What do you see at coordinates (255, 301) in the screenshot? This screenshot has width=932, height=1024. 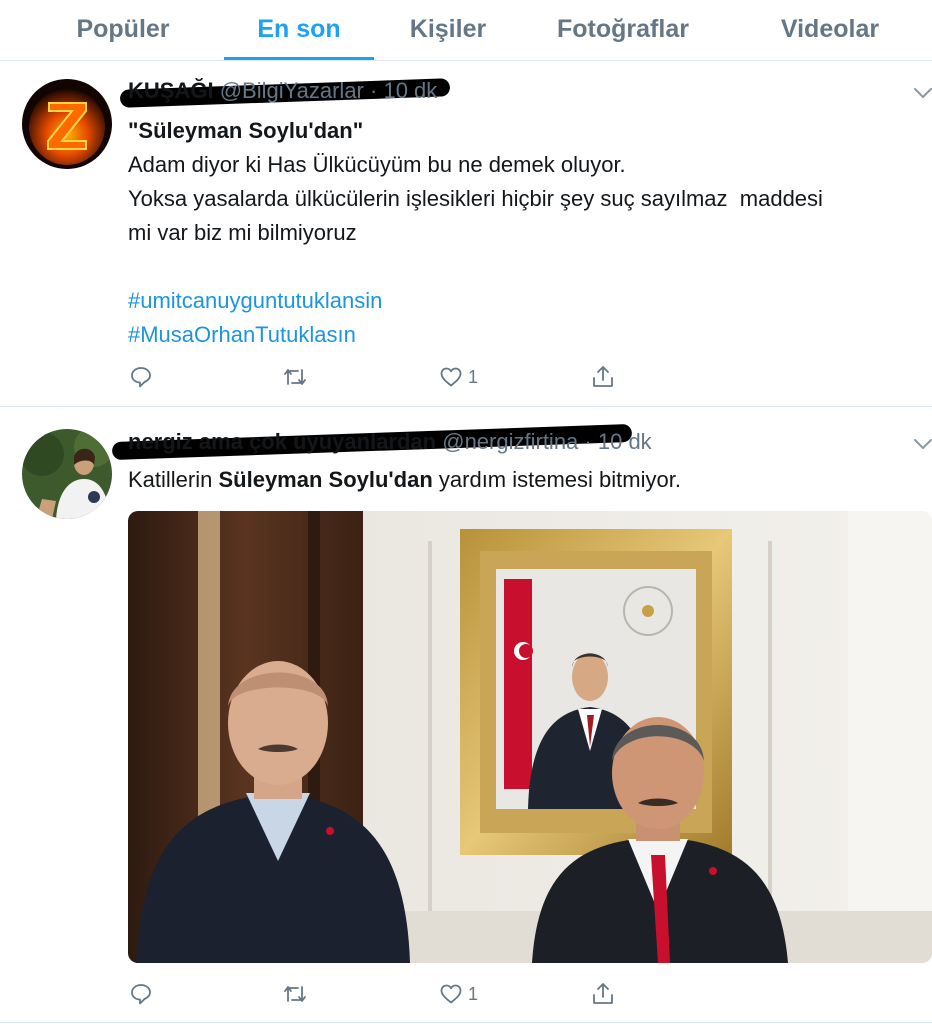 I see `hashtag-link: #umitcanuyguntutuklansin` at bounding box center [255, 301].